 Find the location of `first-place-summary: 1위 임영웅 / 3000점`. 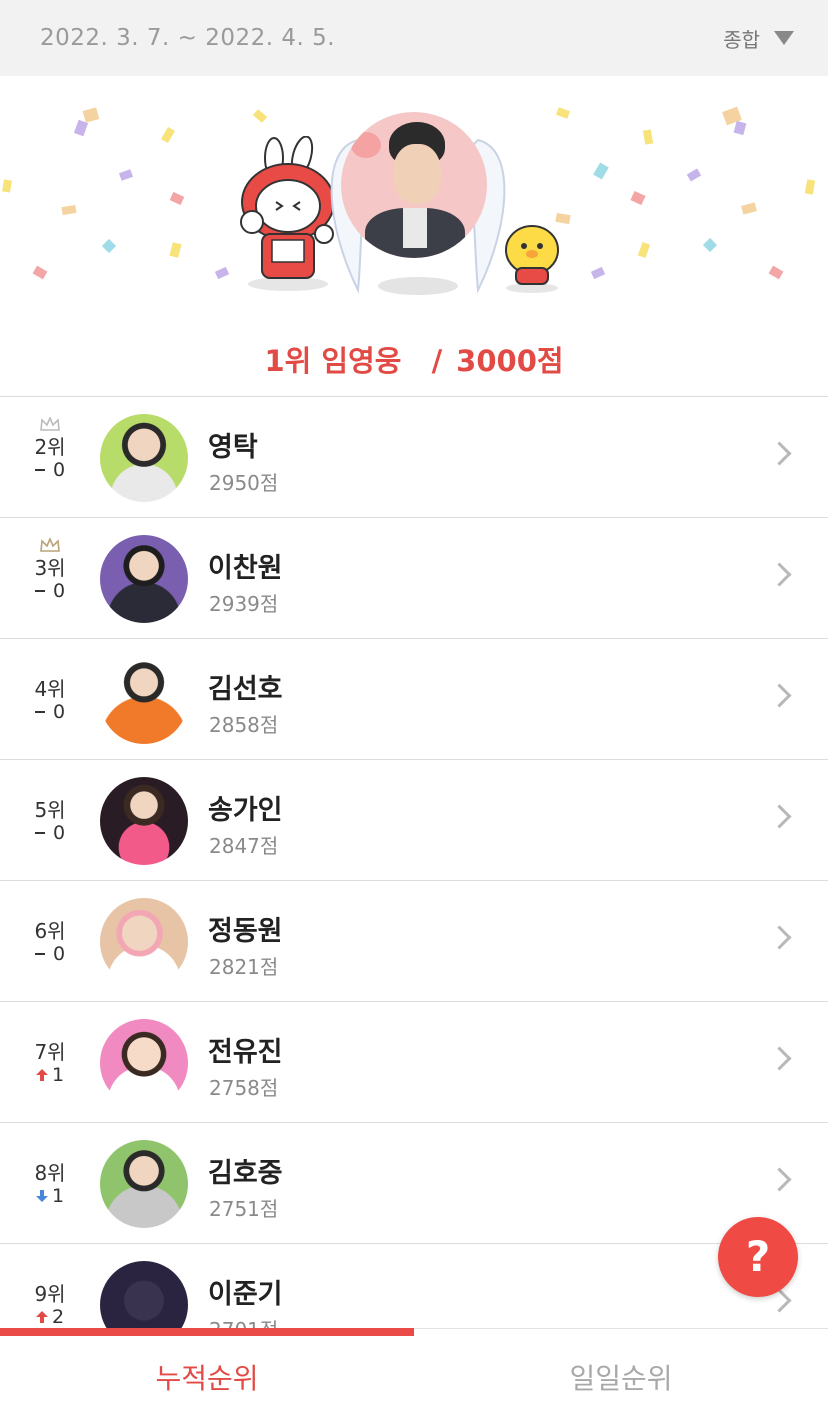

first-place-summary: 1위 임영웅 / 3000점 is located at coordinates (414, 359).